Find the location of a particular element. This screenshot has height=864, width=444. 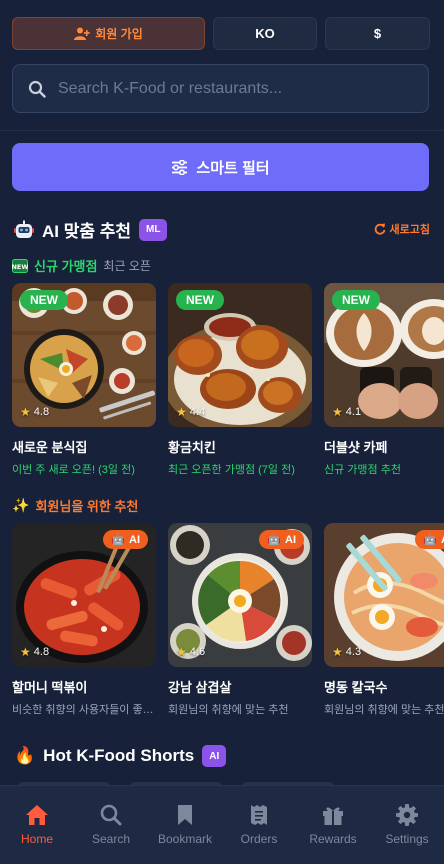

restaurant-card: 🤖 AI ★ 4.6 강남 삼겹살 회원님의 취향에 맞는 추천 is located at coordinates (240, 620).